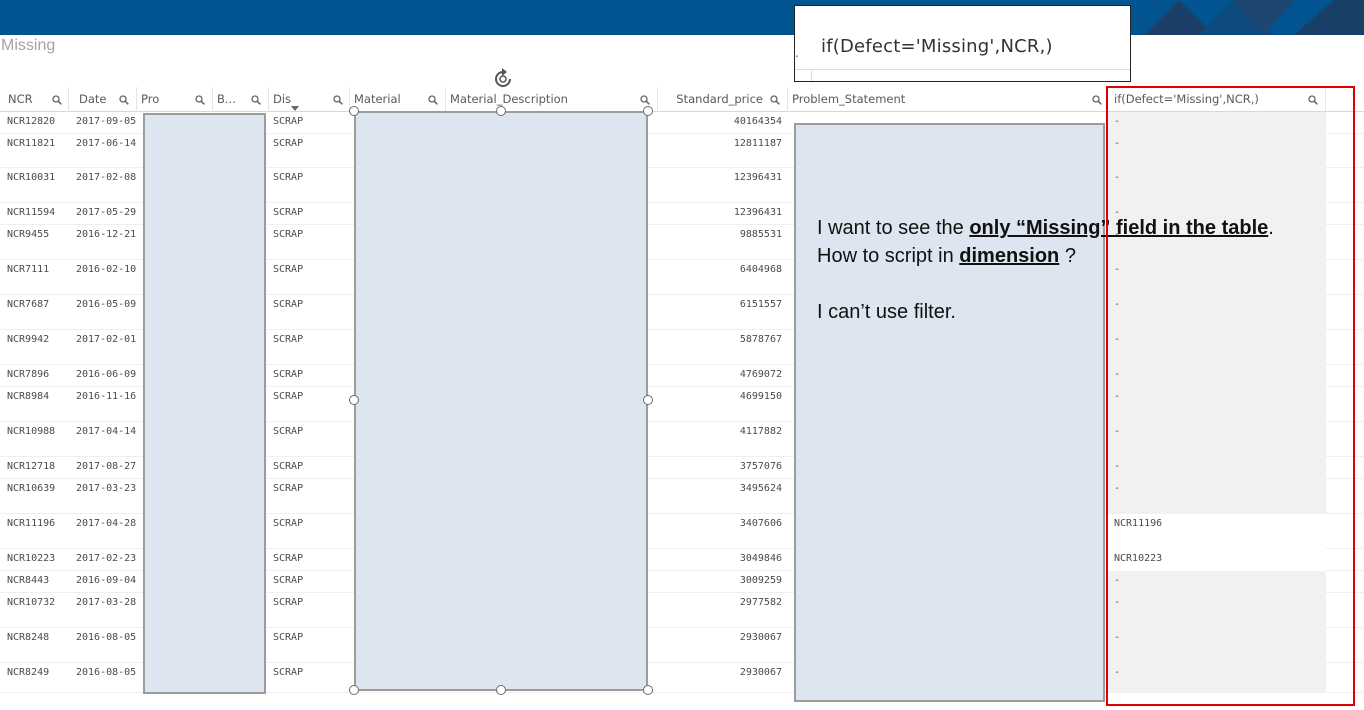  I want to click on rotate-handle-icon, so click(503, 79).